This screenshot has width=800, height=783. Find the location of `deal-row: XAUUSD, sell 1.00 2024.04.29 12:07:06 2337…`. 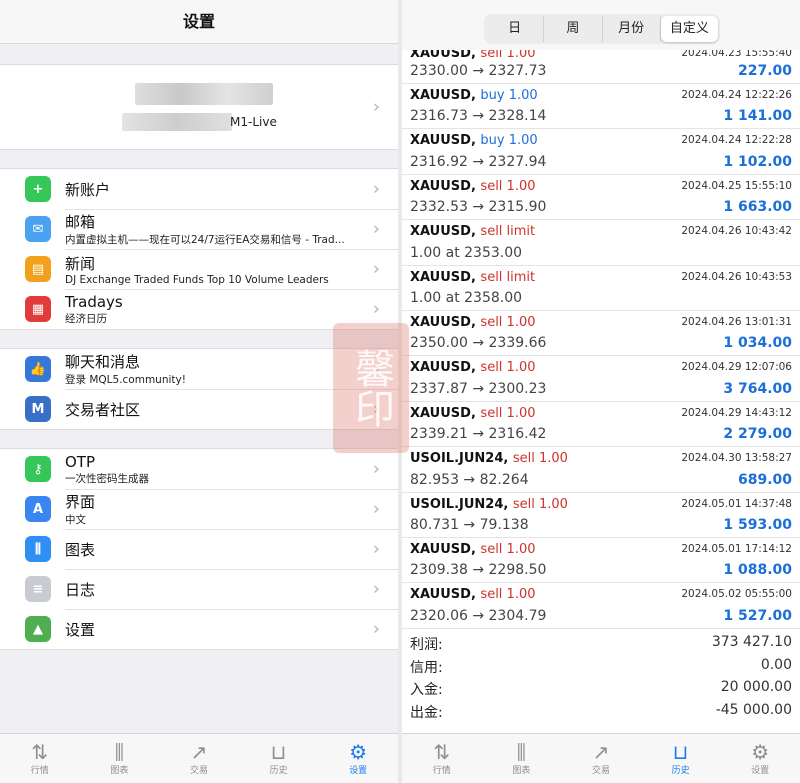

deal-row: XAUUSD, sell 1.00 2024.04.29 12:07:06 2337… is located at coordinates (601, 379).